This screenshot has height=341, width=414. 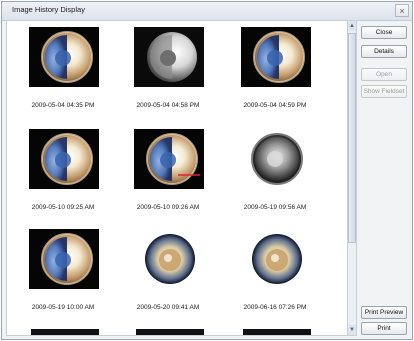 What do you see at coordinates (402, 10) in the screenshot?
I see `window-close-icon: ×` at bounding box center [402, 10].